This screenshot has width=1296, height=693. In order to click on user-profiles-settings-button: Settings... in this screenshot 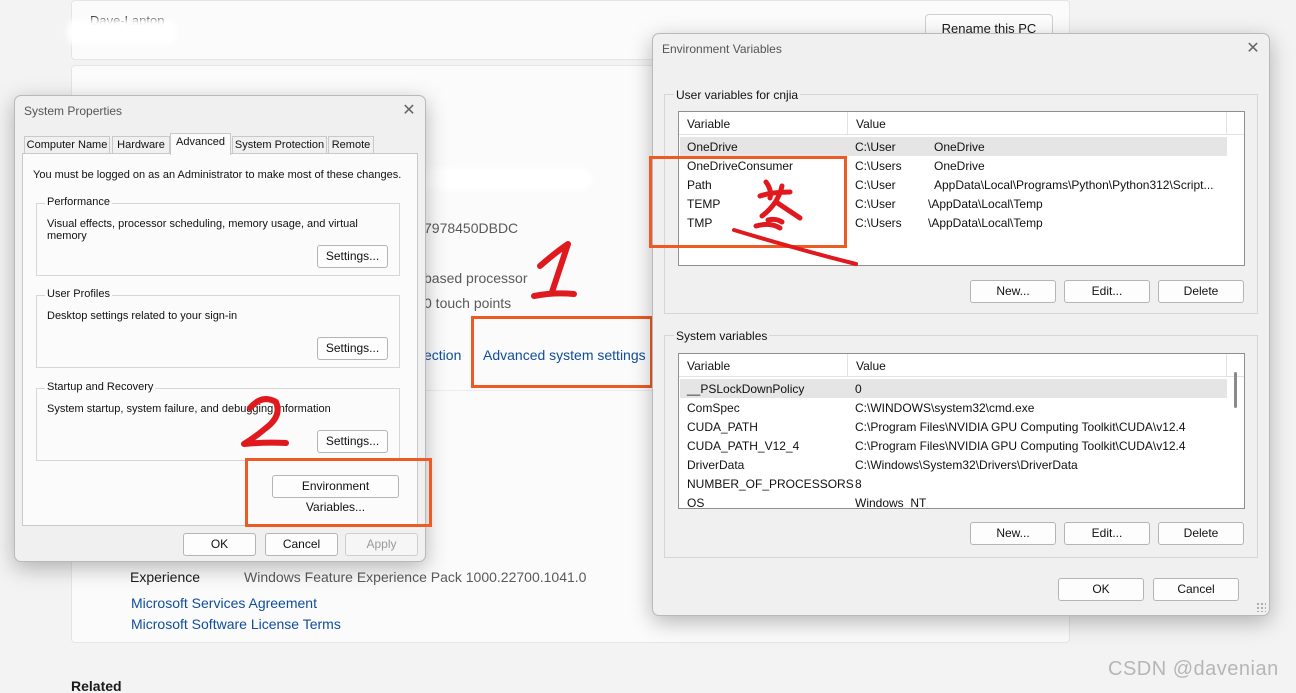, I will do `click(352, 348)`.